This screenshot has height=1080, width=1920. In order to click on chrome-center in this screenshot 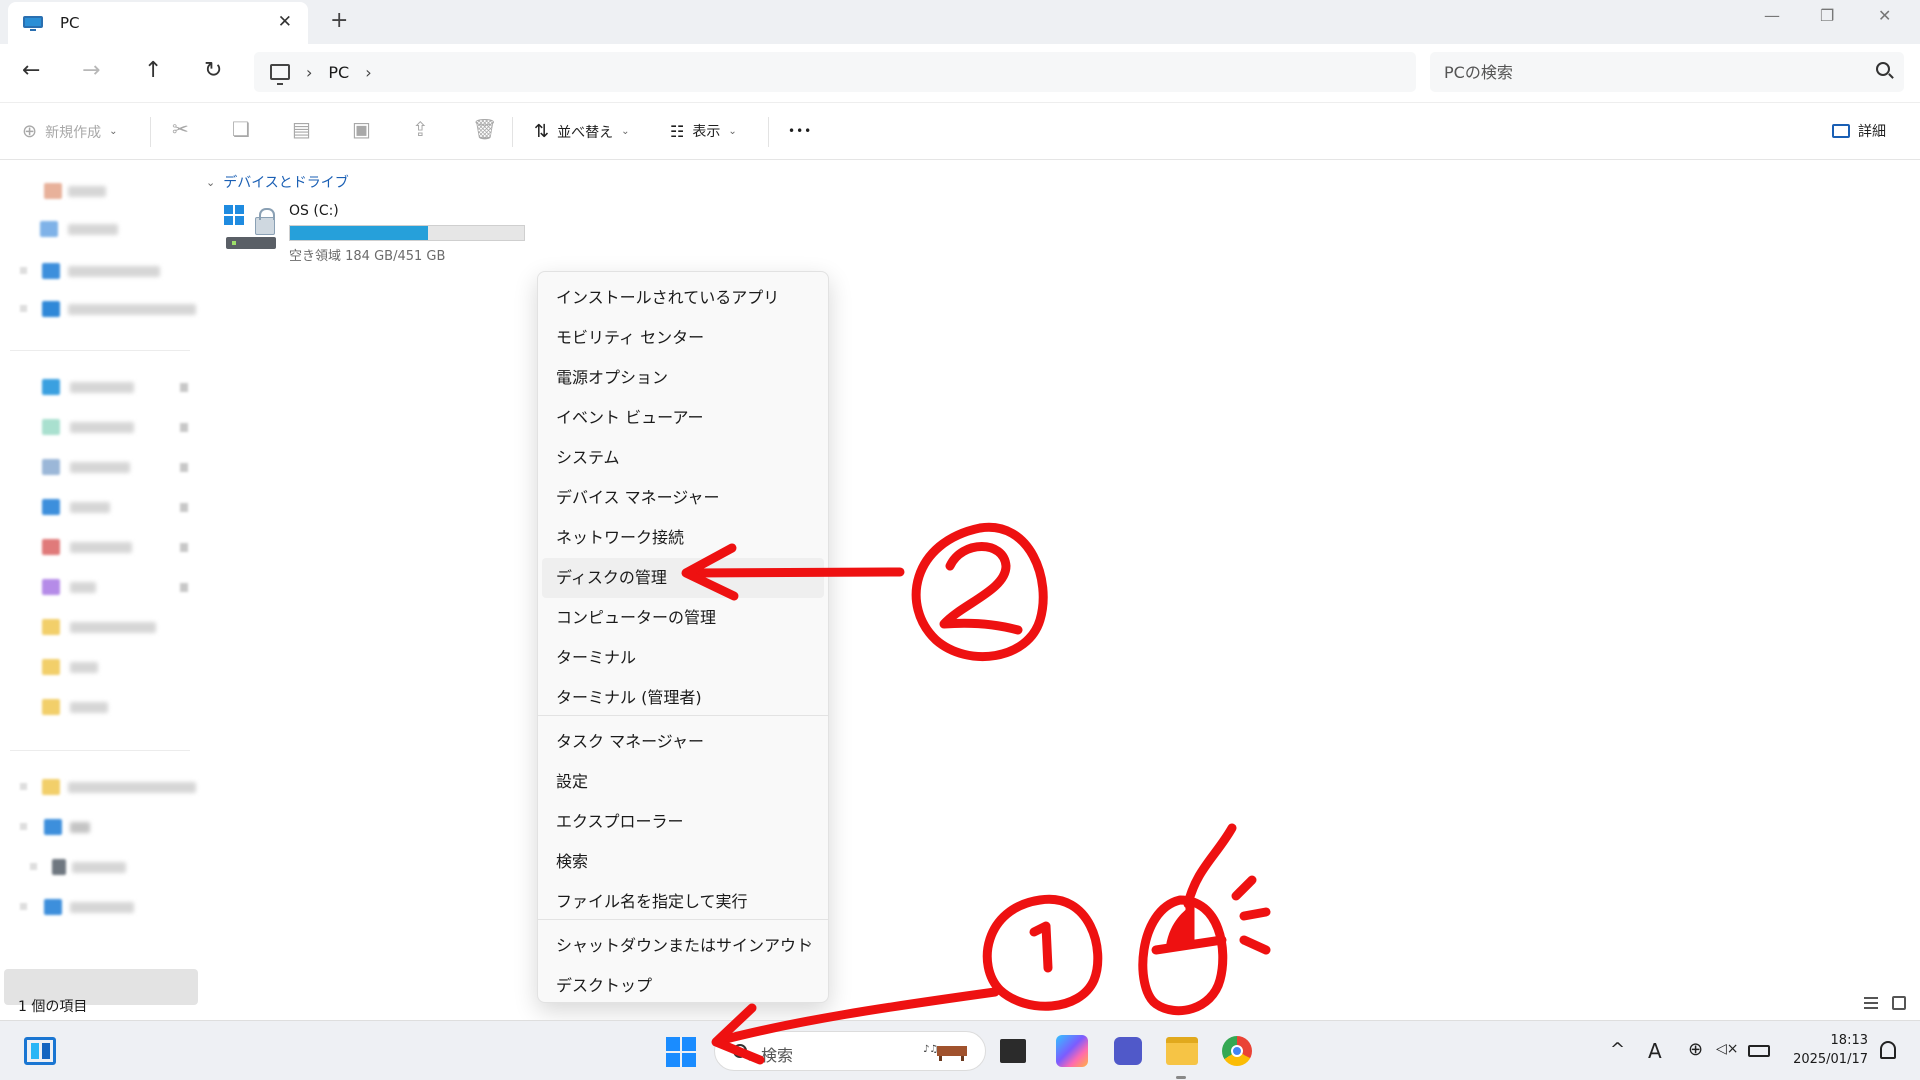, I will do `click(1237, 1051)`.